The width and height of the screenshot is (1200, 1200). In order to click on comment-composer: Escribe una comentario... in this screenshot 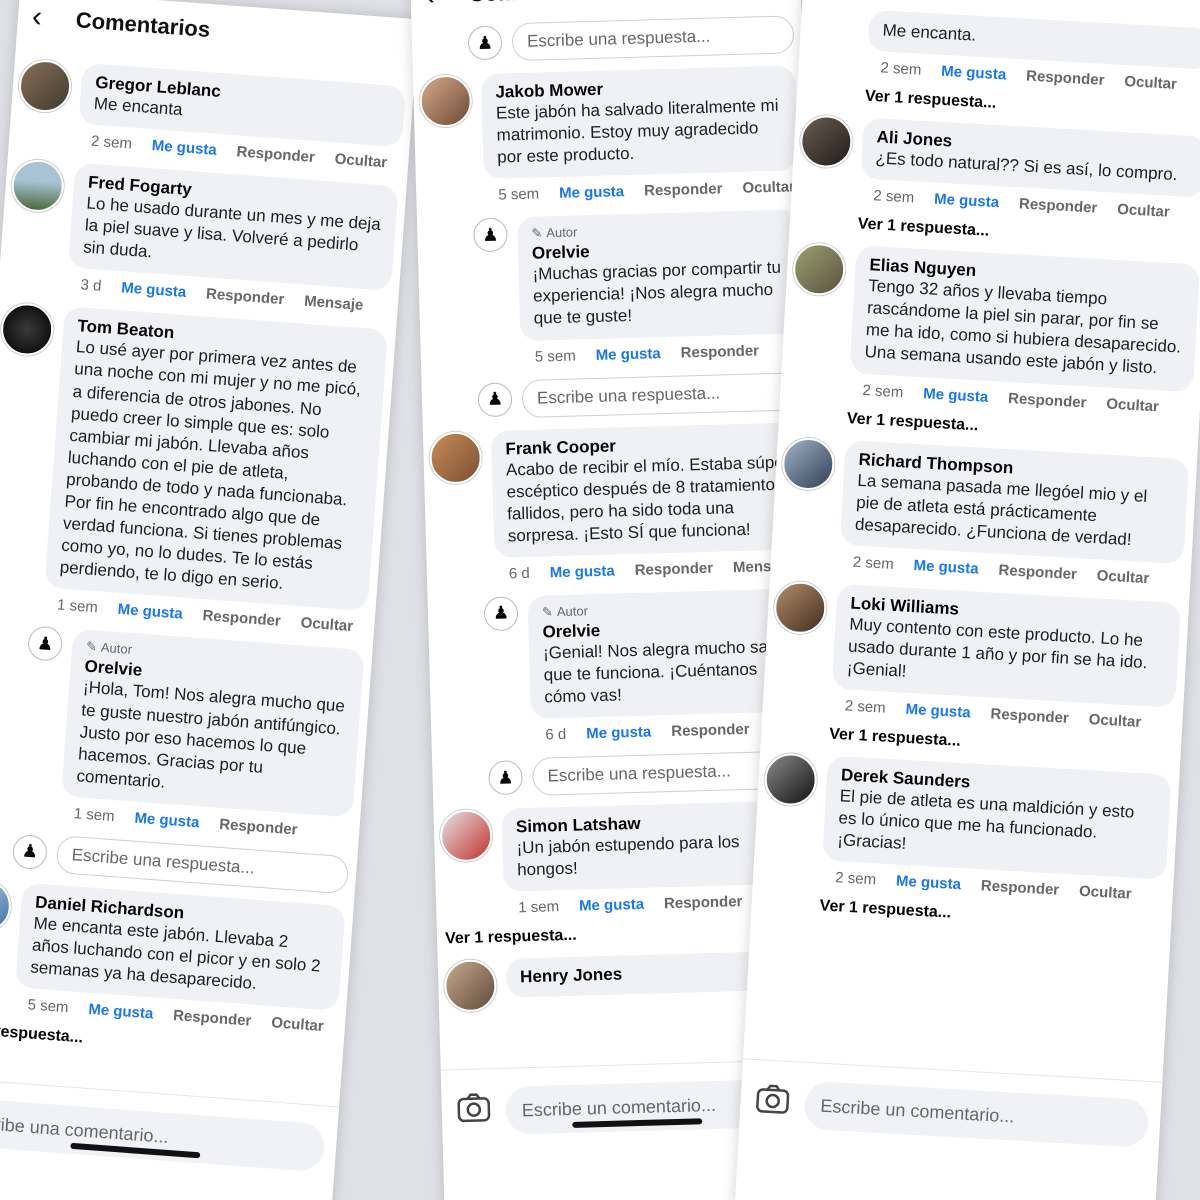, I will do `click(170, 1138)`.